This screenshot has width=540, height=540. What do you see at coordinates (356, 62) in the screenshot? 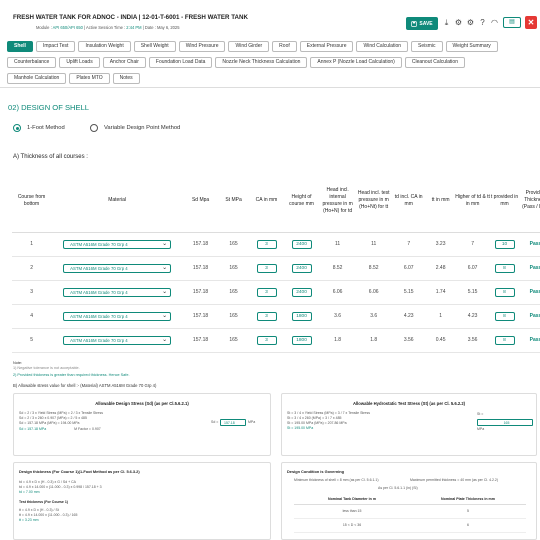
I see `tab-annex-p-nozzle-load-calculation: Annex P (Nozzle Load Calculation)` at bounding box center [356, 62].